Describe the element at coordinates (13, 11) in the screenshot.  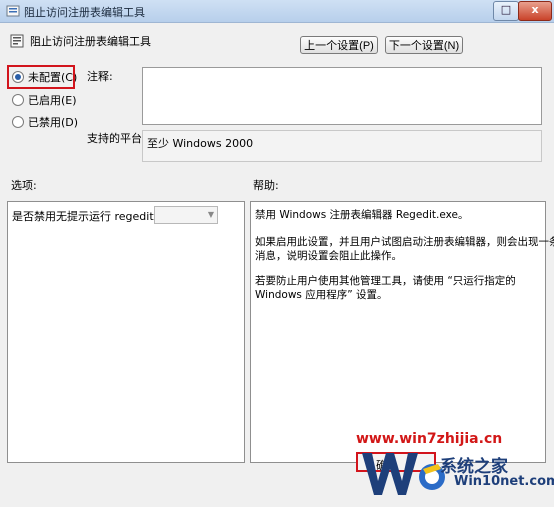
I see `policy-icon` at that location.